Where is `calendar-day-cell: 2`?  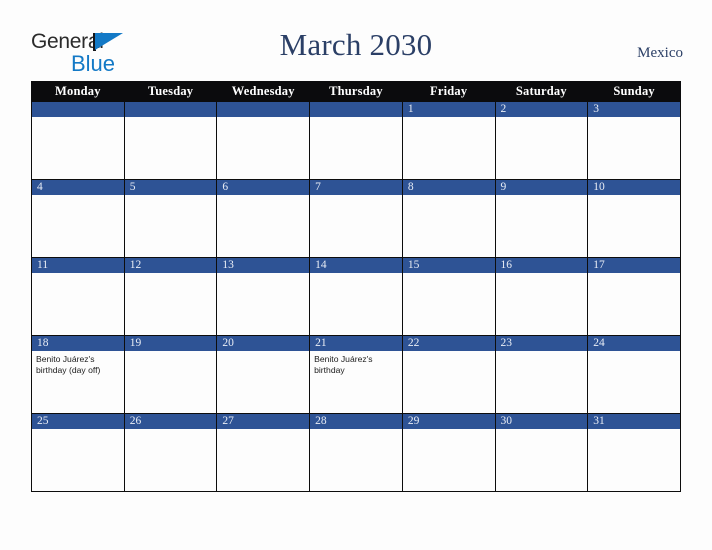
calendar-day-cell: 2 is located at coordinates (541, 140).